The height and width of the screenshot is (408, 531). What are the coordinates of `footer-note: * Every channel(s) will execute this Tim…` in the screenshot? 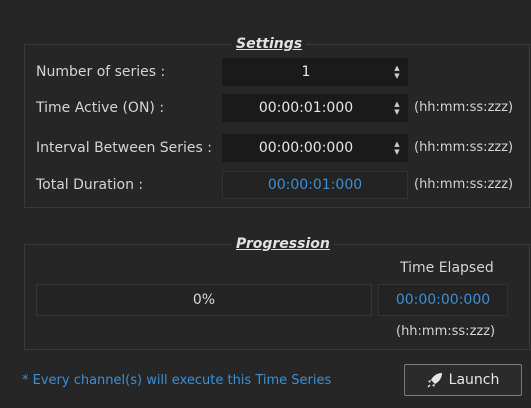 It's located at (177, 380).